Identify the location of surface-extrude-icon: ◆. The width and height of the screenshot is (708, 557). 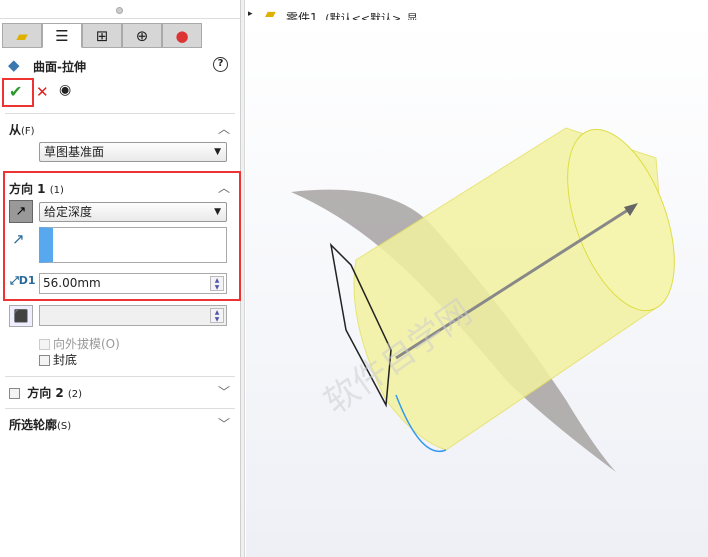
(14, 65).